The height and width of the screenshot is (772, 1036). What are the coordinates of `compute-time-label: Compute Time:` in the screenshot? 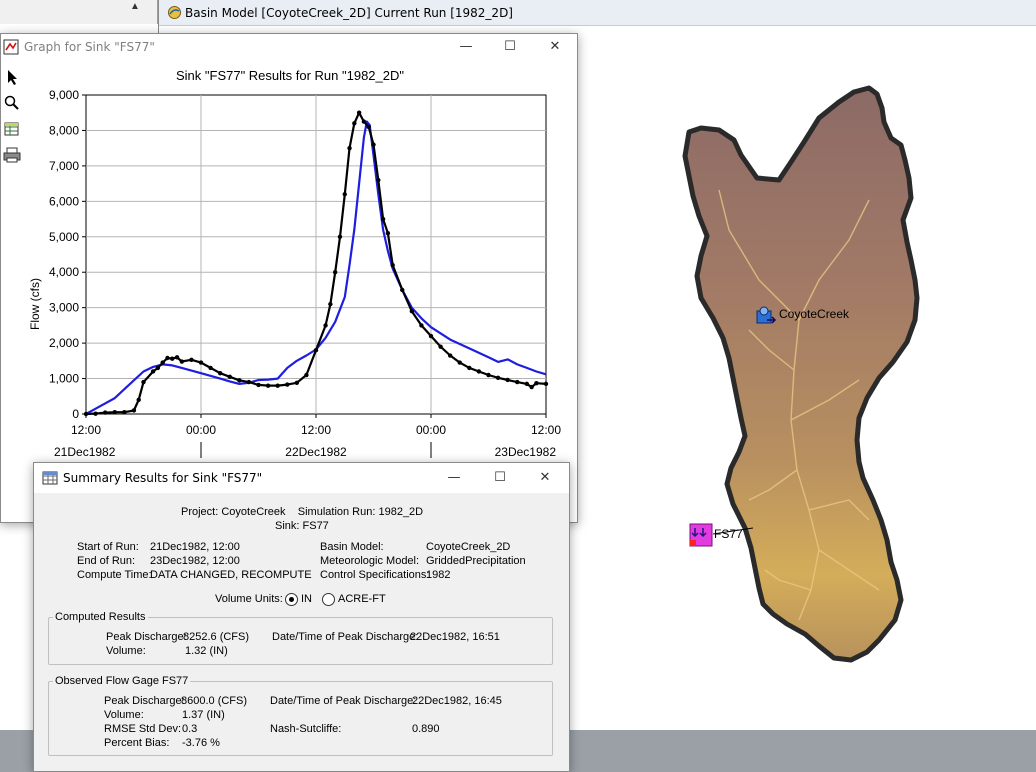 It's located at (114, 575).